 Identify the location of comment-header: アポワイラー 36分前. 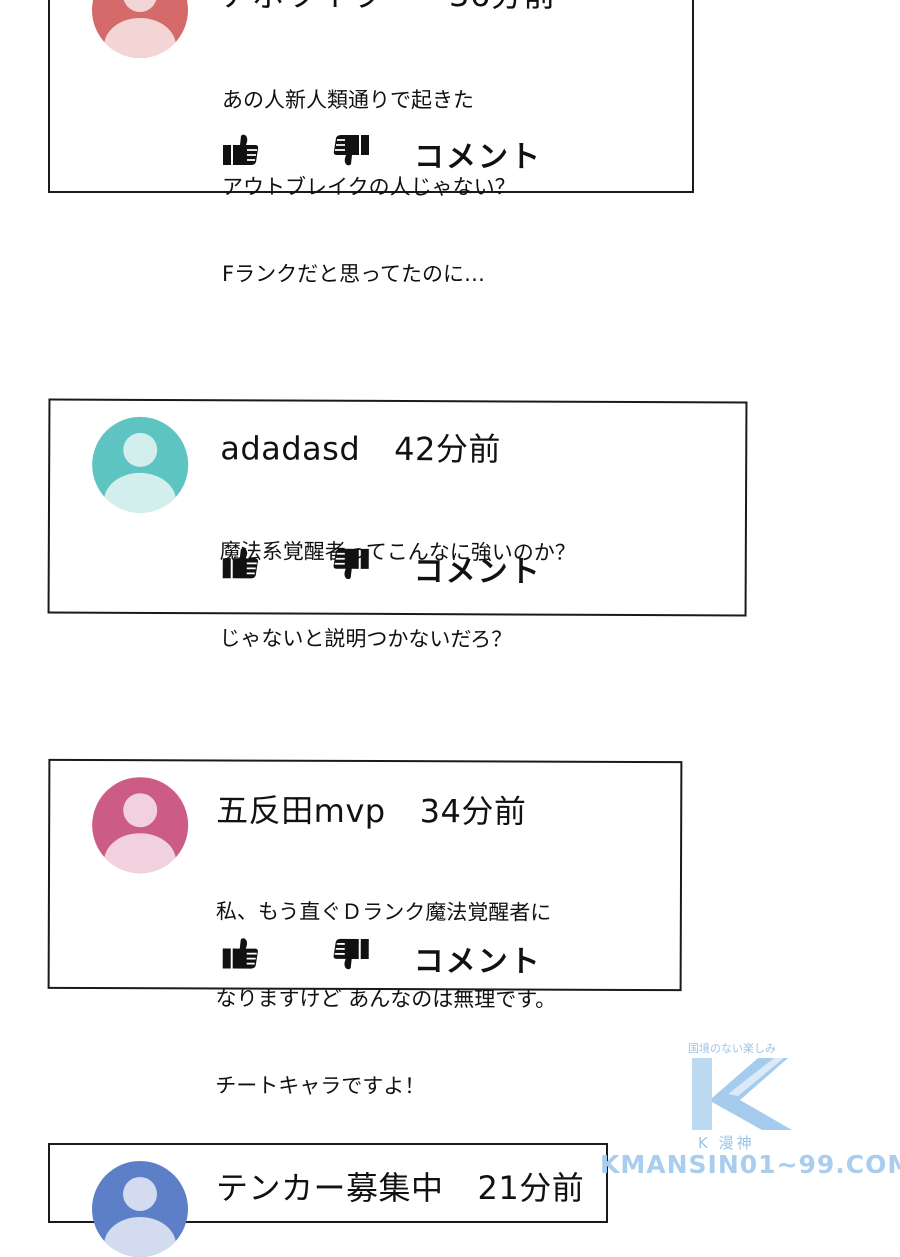
(388, 8).